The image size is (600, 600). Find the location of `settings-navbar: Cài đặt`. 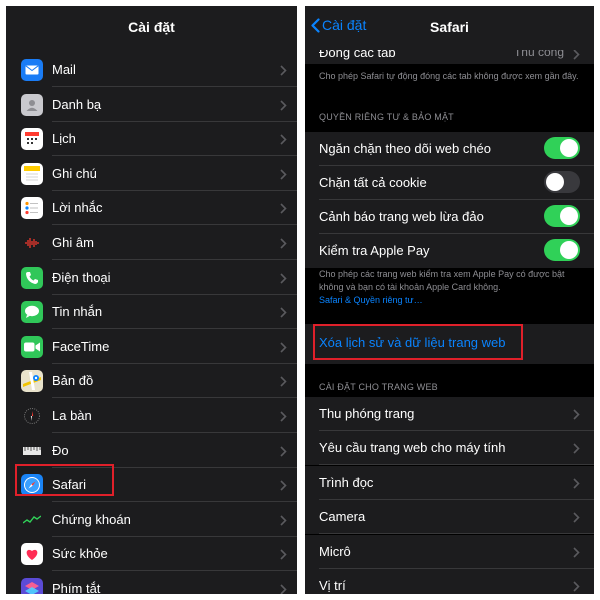

settings-navbar: Cài đặt is located at coordinates (151, 28).